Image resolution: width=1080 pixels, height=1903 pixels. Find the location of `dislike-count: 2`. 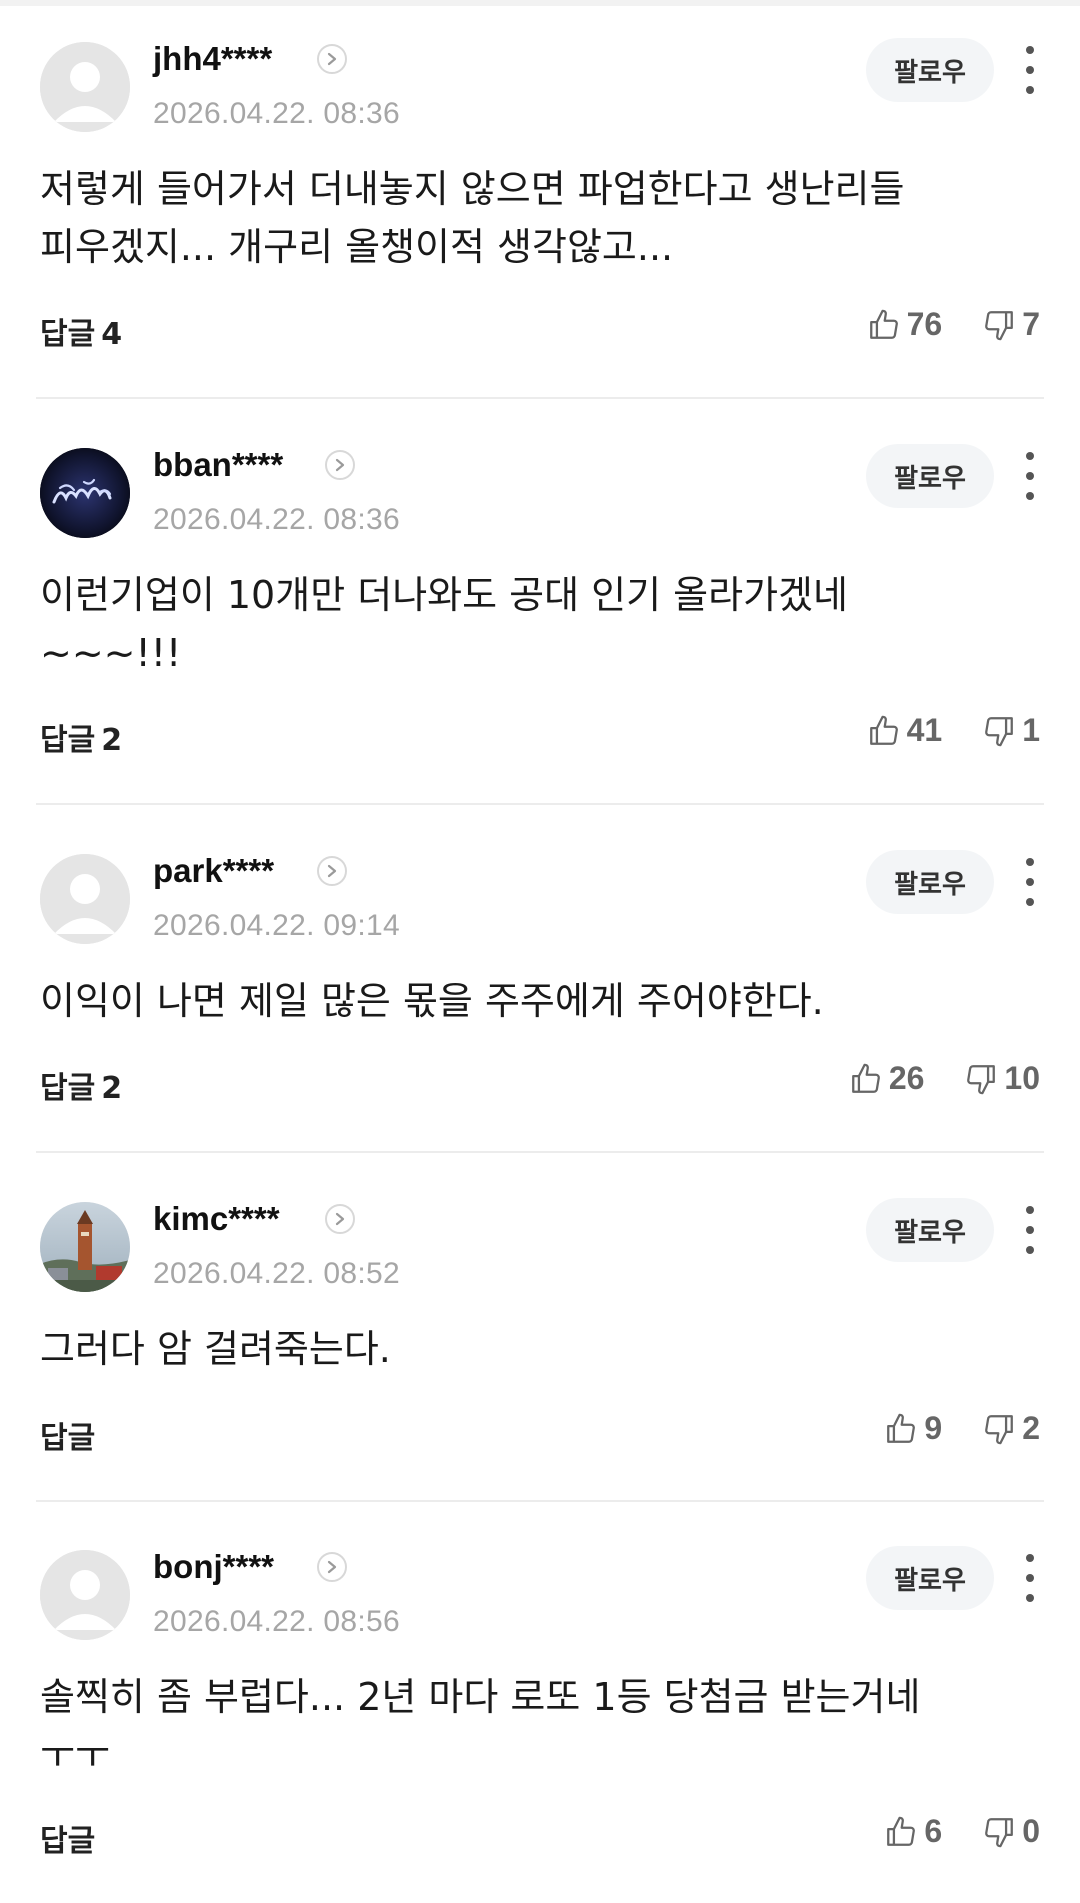

dislike-count: 2 is located at coordinates (1031, 1428).